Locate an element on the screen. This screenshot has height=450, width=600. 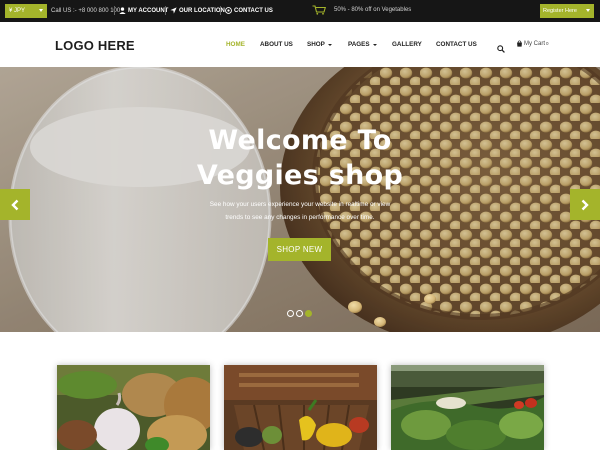
my-account-link: MY ACCOUNT is located at coordinates (143, 10).